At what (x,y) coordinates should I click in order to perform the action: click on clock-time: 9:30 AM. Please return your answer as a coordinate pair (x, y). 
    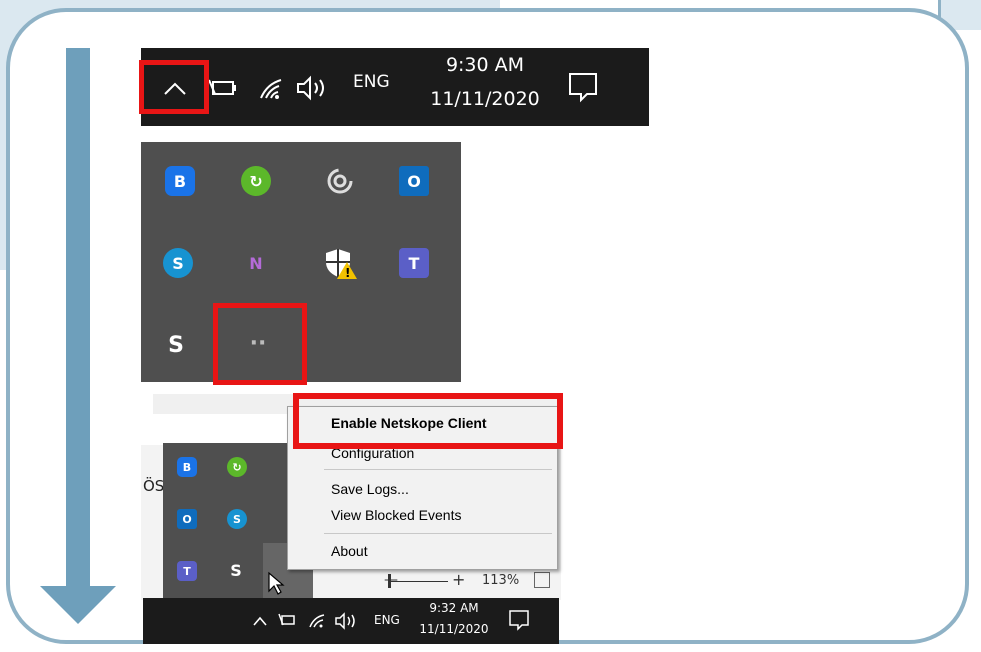
    Looking at the image, I should click on (485, 65).